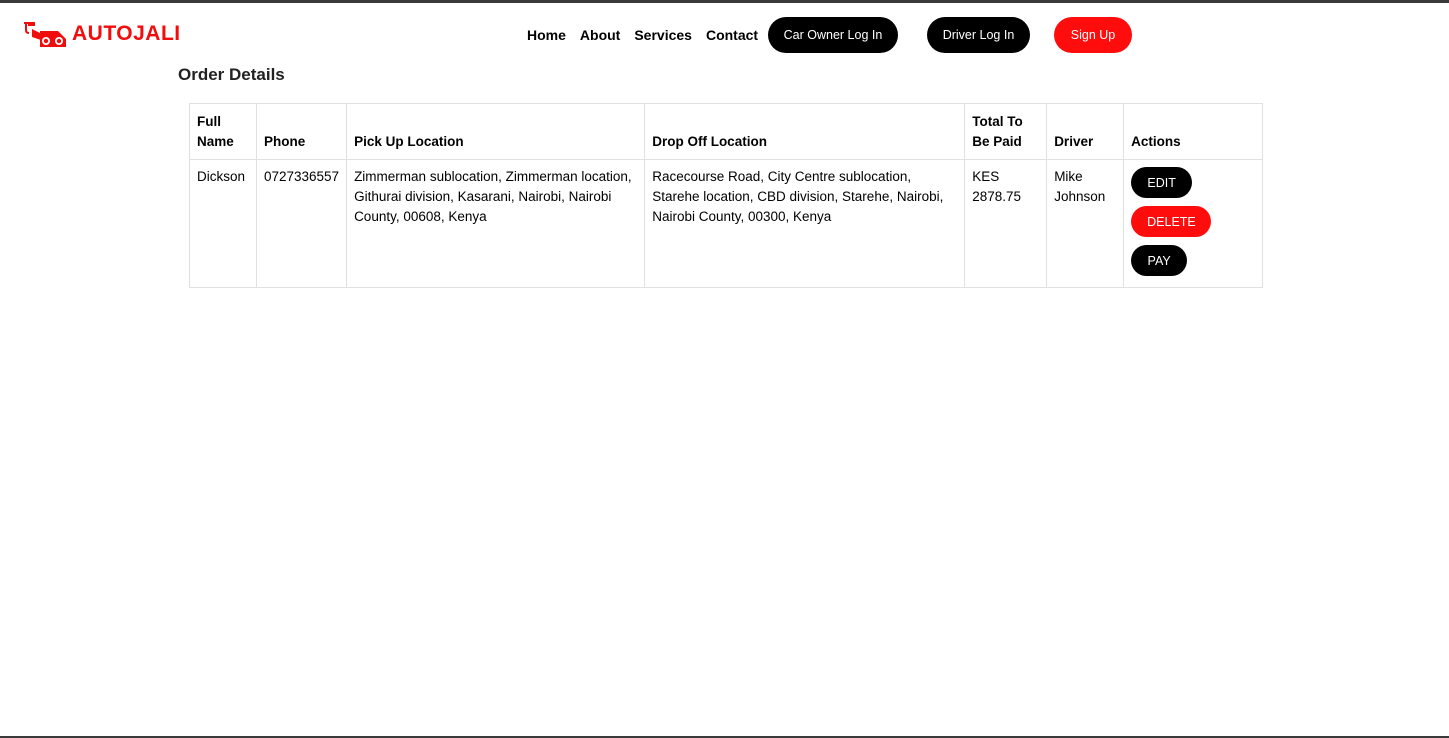  What do you see at coordinates (301, 131) in the screenshot?
I see `header-phone: Phone` at bounding box center [301, 131].